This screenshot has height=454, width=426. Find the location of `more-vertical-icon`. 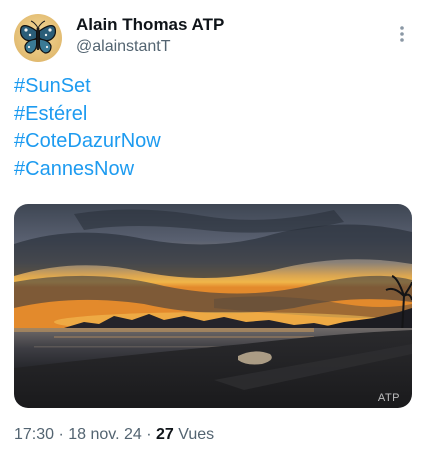

more-vertical-icon is located at coordinates (402, 34).